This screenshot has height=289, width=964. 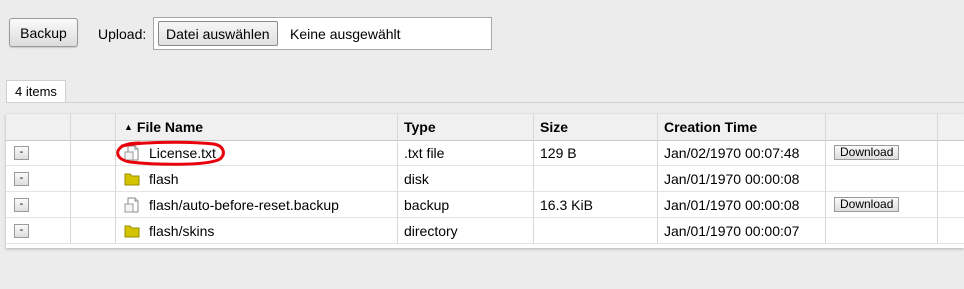 What do you see at coordinates (485, 91) in the screenshot?
I see `tab-strip: 4 items` at bounding box center [485, 91].